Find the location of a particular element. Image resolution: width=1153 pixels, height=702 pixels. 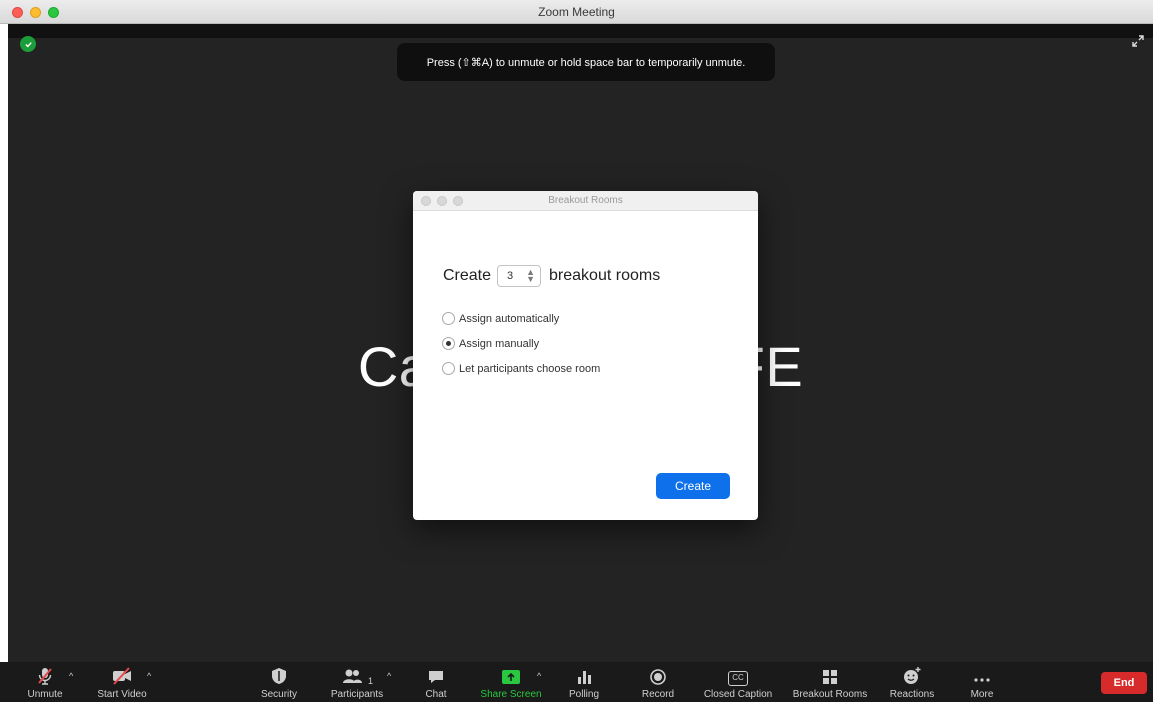

participants-icon: 1 is located at coordinates (357, 674).